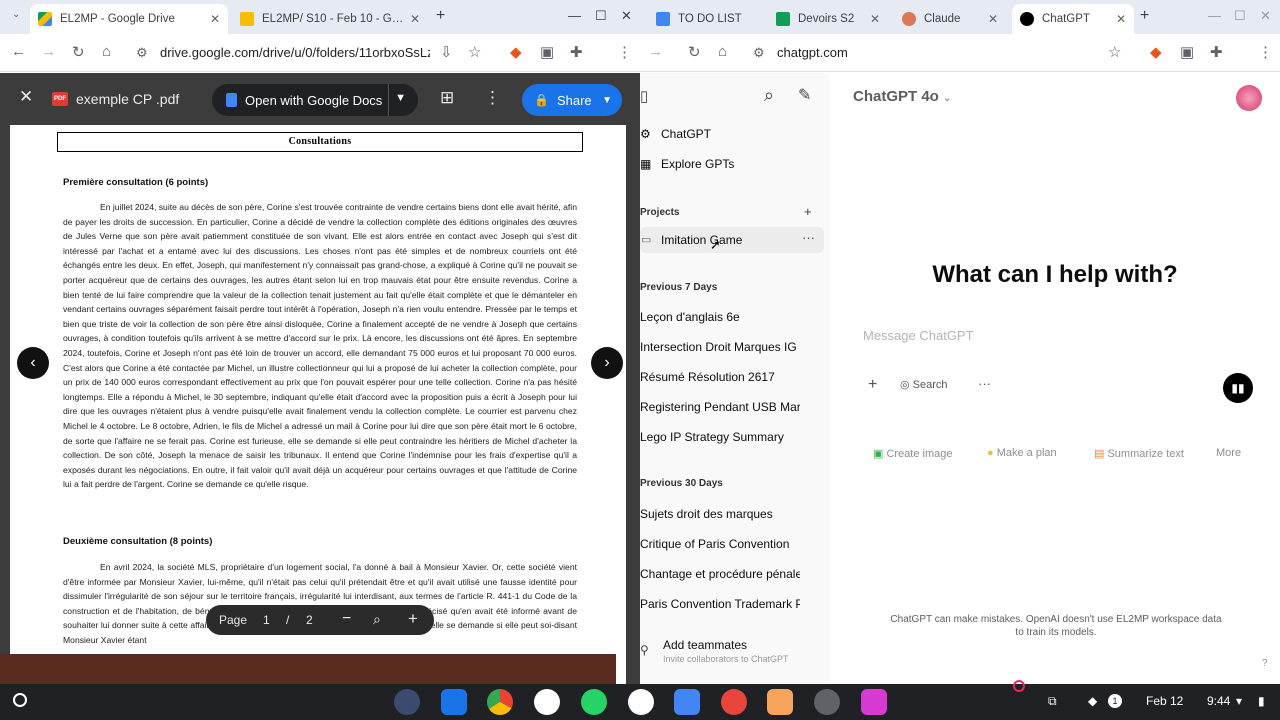 Image resolution: width=1280 pixels, height=720 pixels. What do you see at coordinates (1164, 701) in the screenshot?
I see `date-label: Feb 12` at bounding box center [1164, 701].